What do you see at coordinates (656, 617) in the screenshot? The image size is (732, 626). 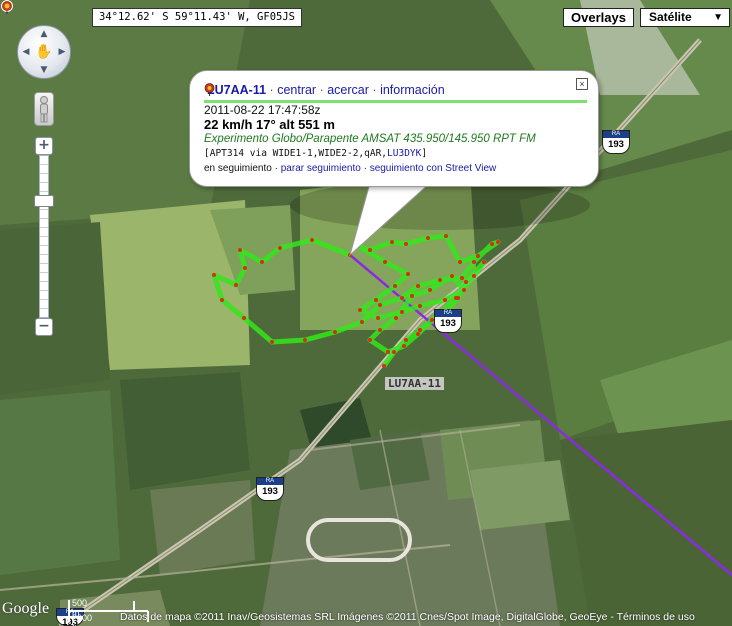 I see `terms-link: Términos de uso` at bounding box center [656, 617].